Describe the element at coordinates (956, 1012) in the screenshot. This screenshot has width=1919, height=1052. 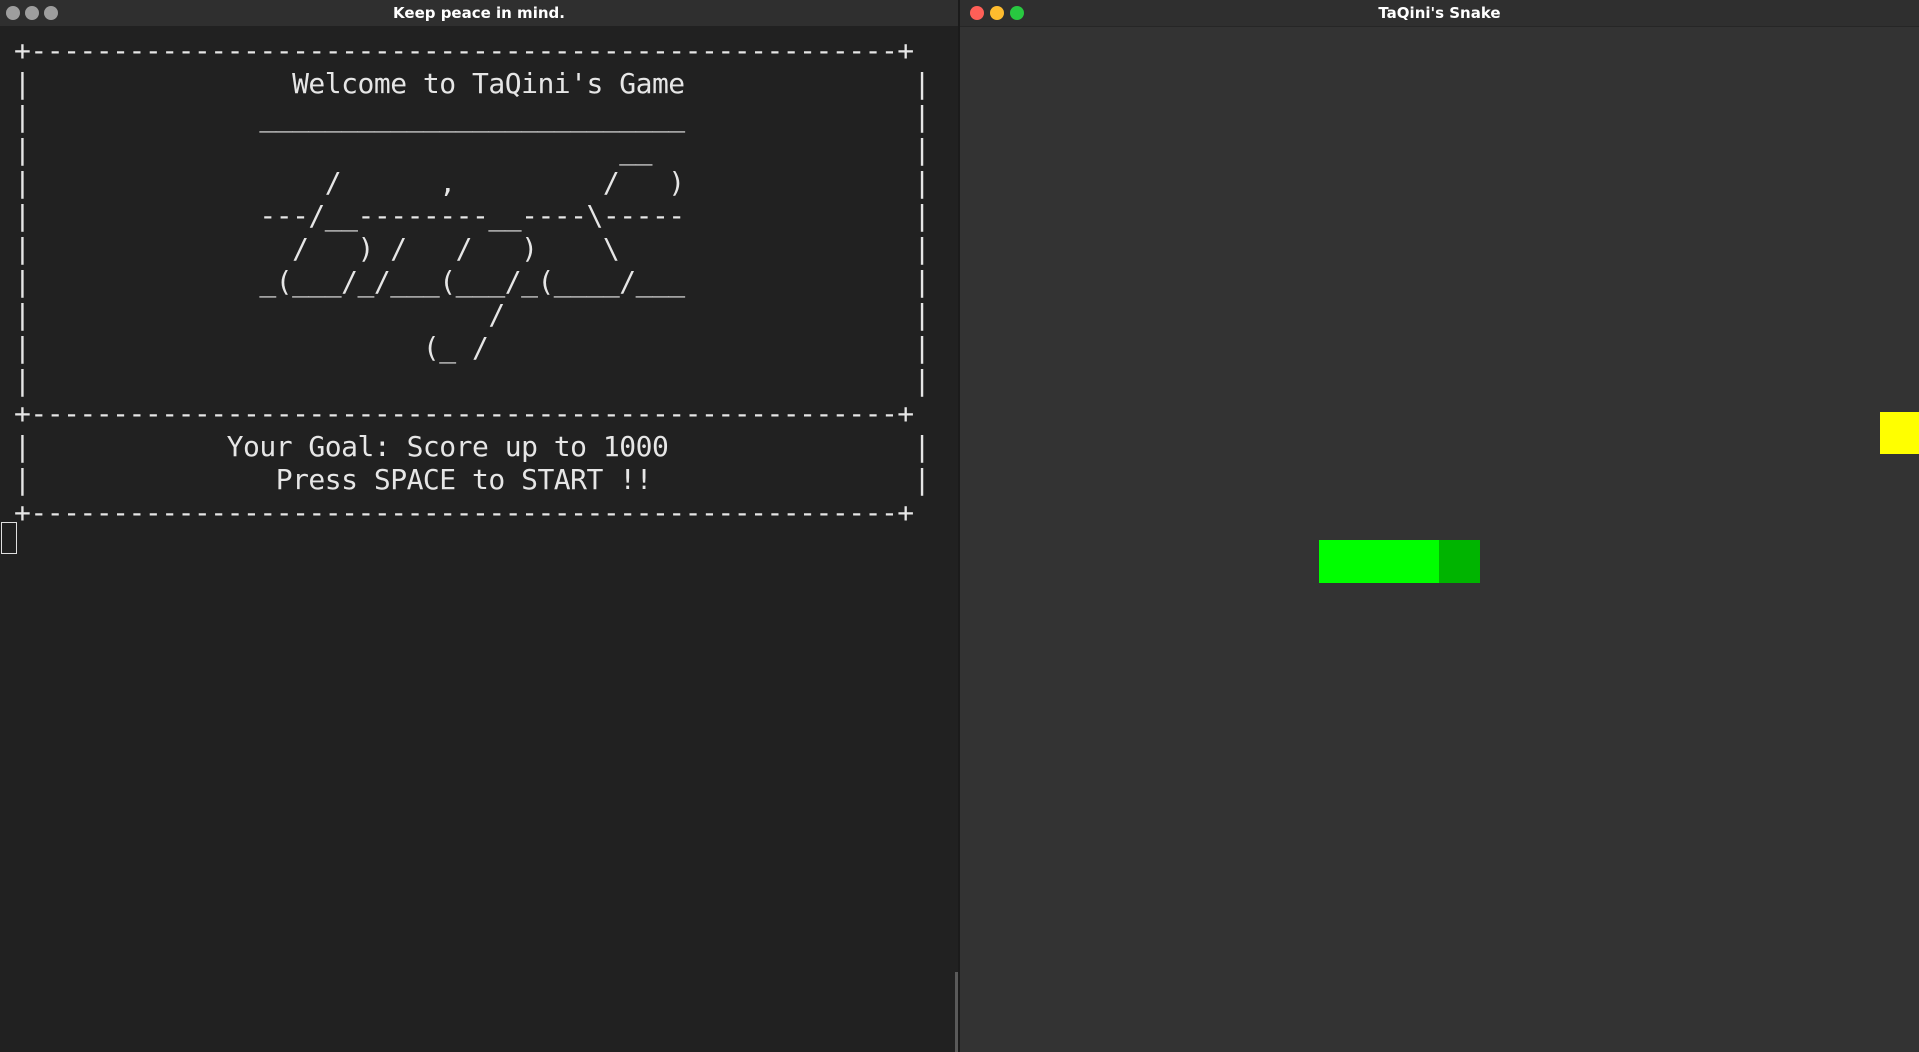
I see `scrollbar-thumb` at that location.